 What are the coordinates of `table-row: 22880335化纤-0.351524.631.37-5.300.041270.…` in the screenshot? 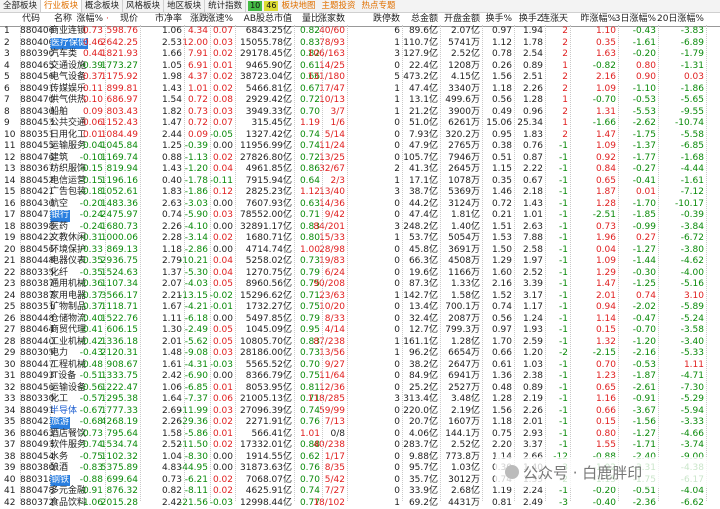 It's located at (360, 274).